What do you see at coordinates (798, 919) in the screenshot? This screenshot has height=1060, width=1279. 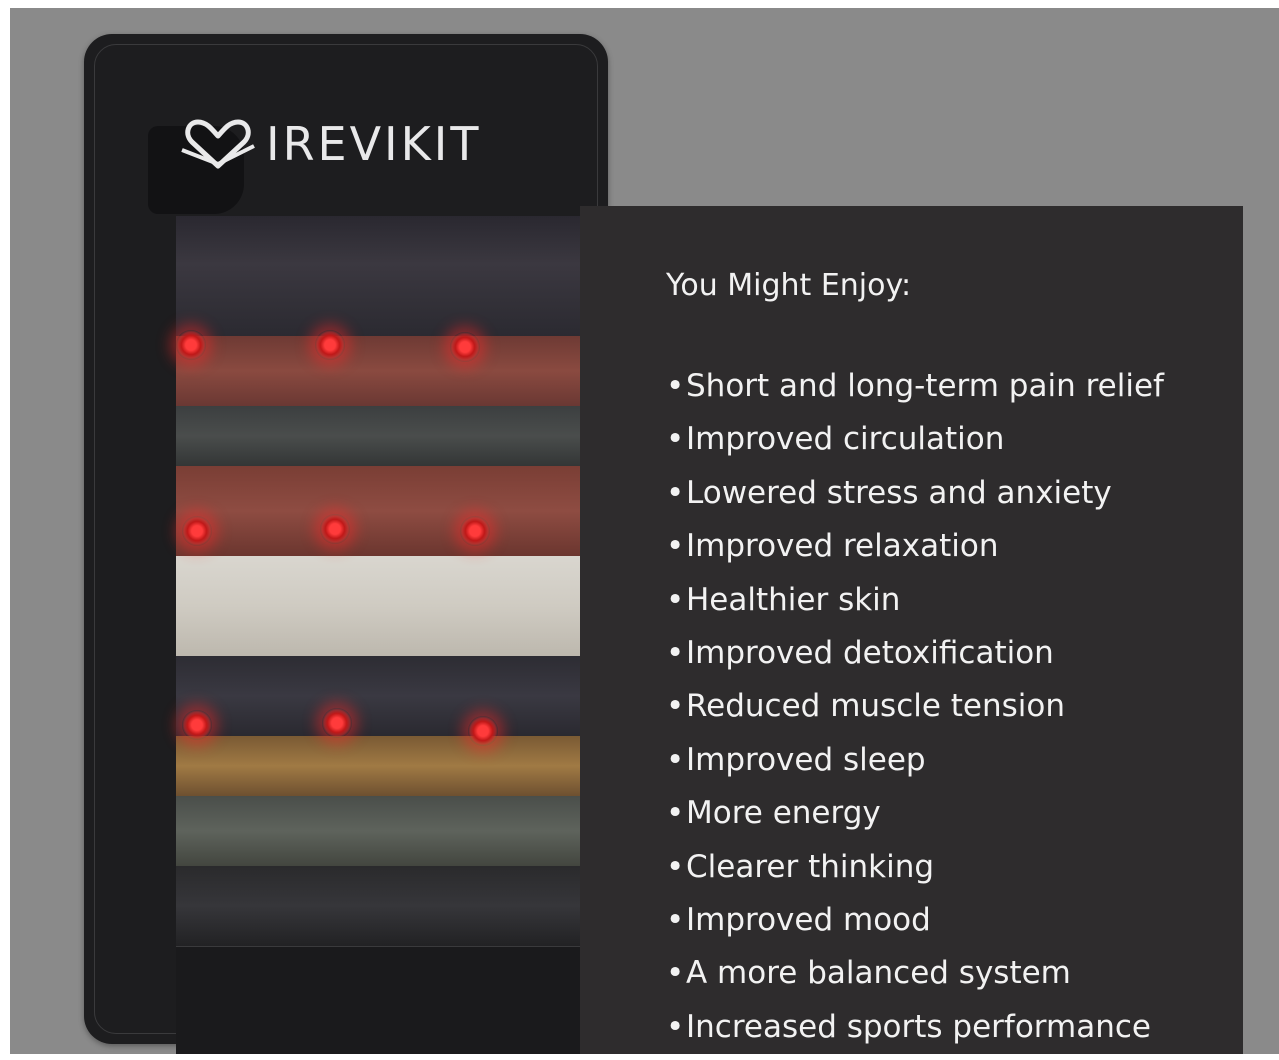 I see `benefit-item: •Improved mood` at bounding box center [798, 919].